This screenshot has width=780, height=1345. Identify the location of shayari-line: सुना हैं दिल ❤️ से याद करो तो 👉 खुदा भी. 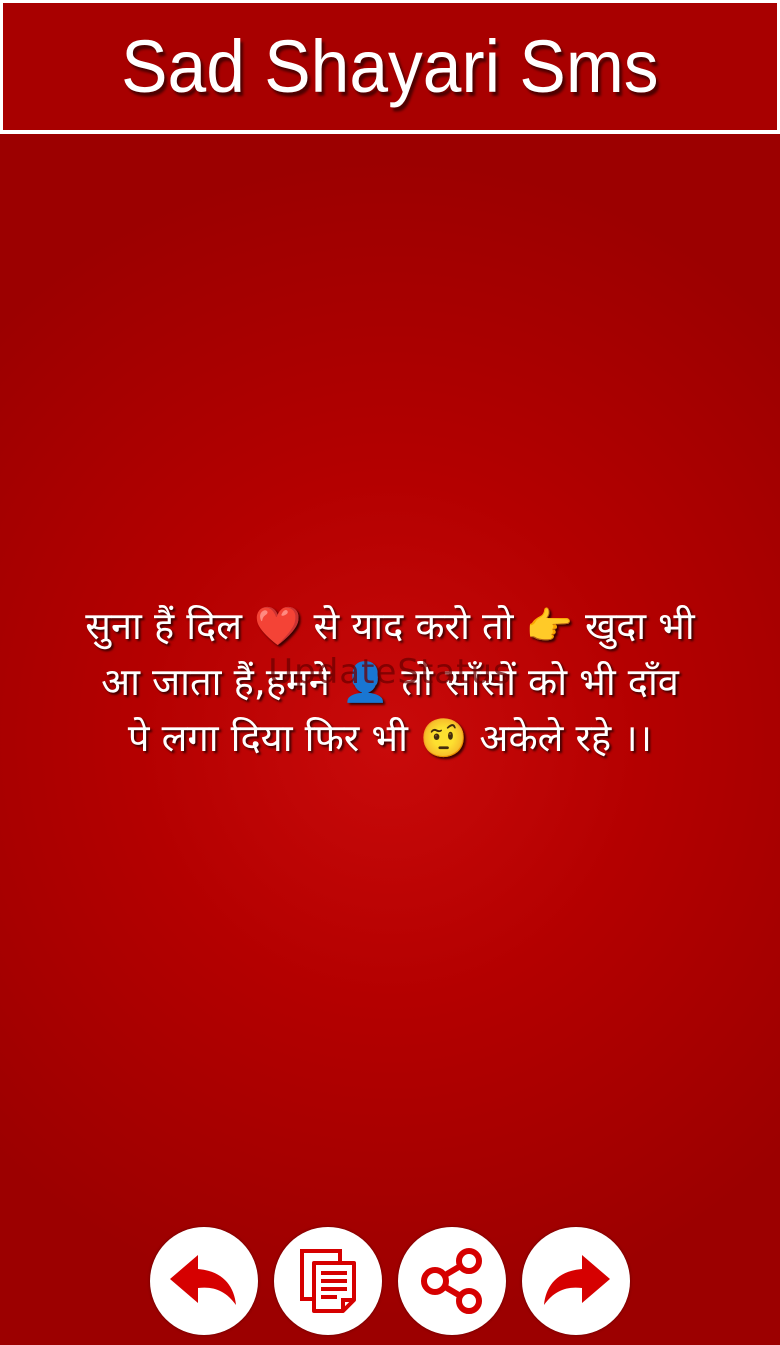
(390, 626).